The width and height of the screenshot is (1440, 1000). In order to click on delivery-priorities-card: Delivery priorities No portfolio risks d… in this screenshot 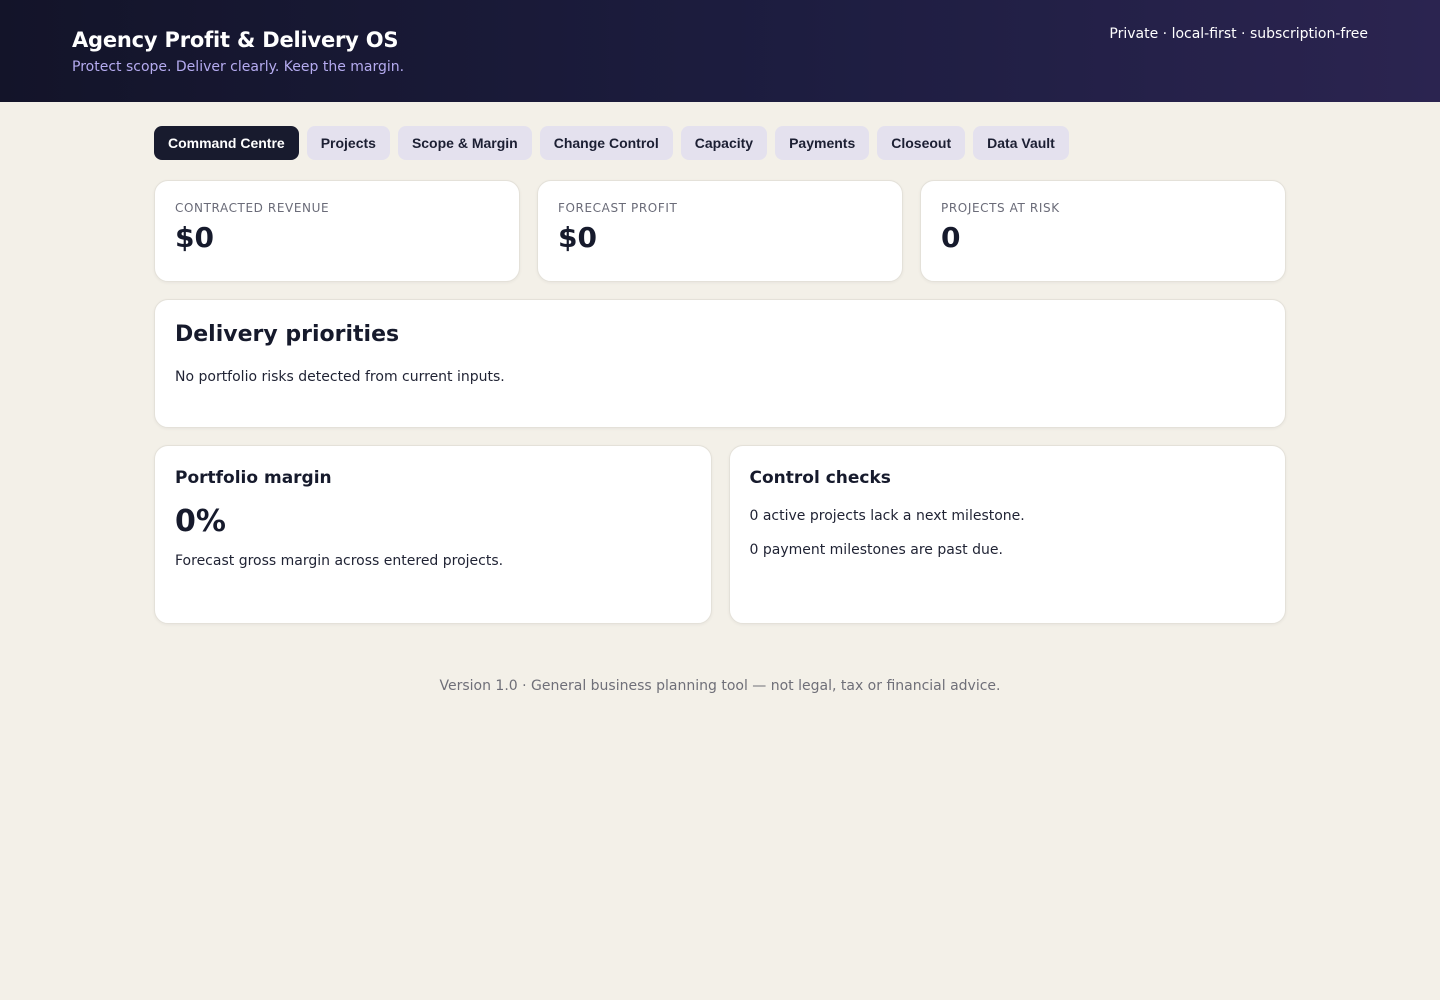, I will do `click(720, 363)`.